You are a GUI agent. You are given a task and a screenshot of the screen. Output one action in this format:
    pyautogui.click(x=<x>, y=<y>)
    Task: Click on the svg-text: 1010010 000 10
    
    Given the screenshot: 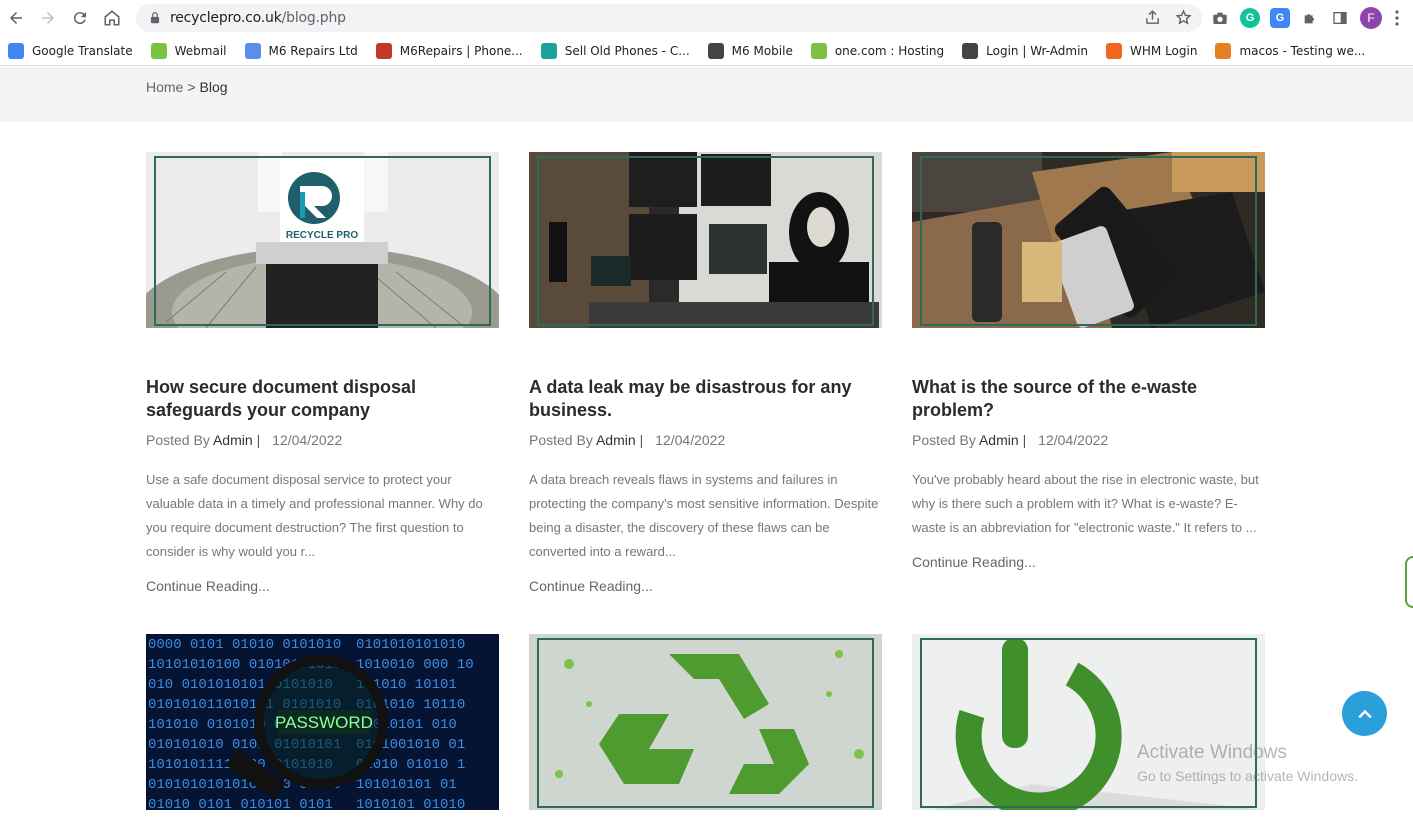 What is the action you would take?
    pyautogui.click(x=415, y=665)
    